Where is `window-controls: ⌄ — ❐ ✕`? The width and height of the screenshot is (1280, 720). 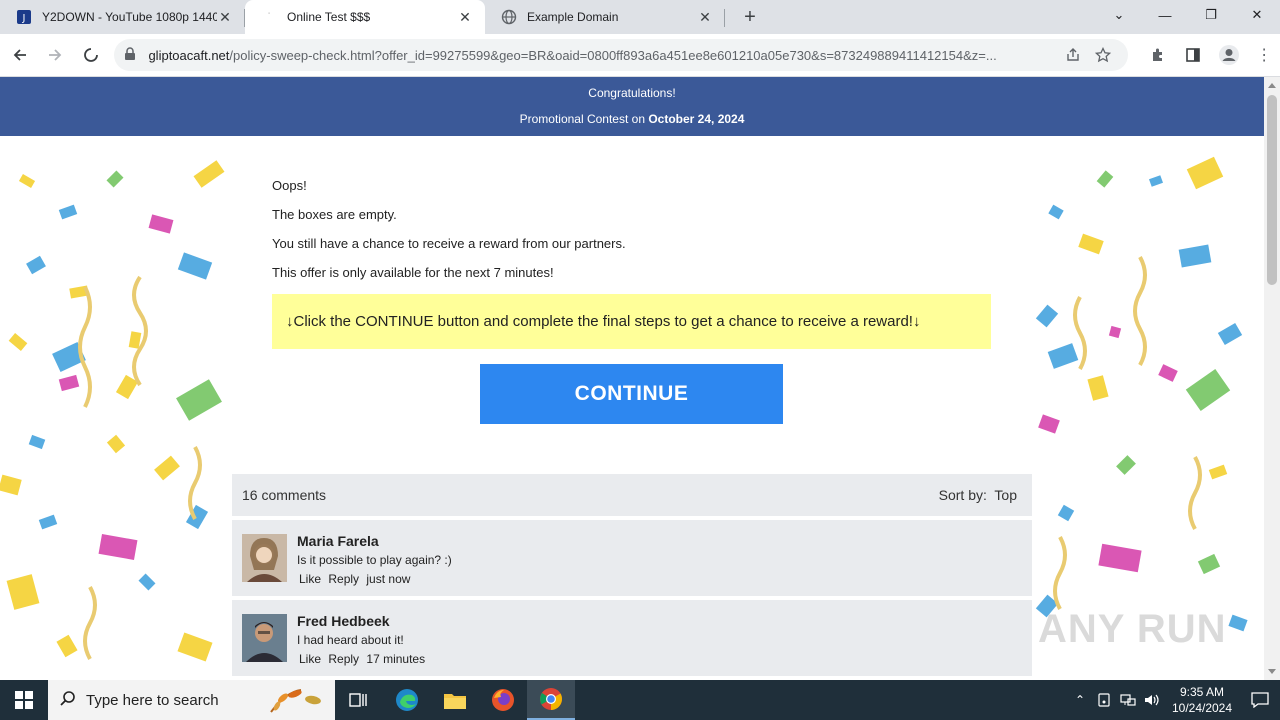
window-controls: ⌄ — ❐ ✕ is located at coordinates (1188, 15).